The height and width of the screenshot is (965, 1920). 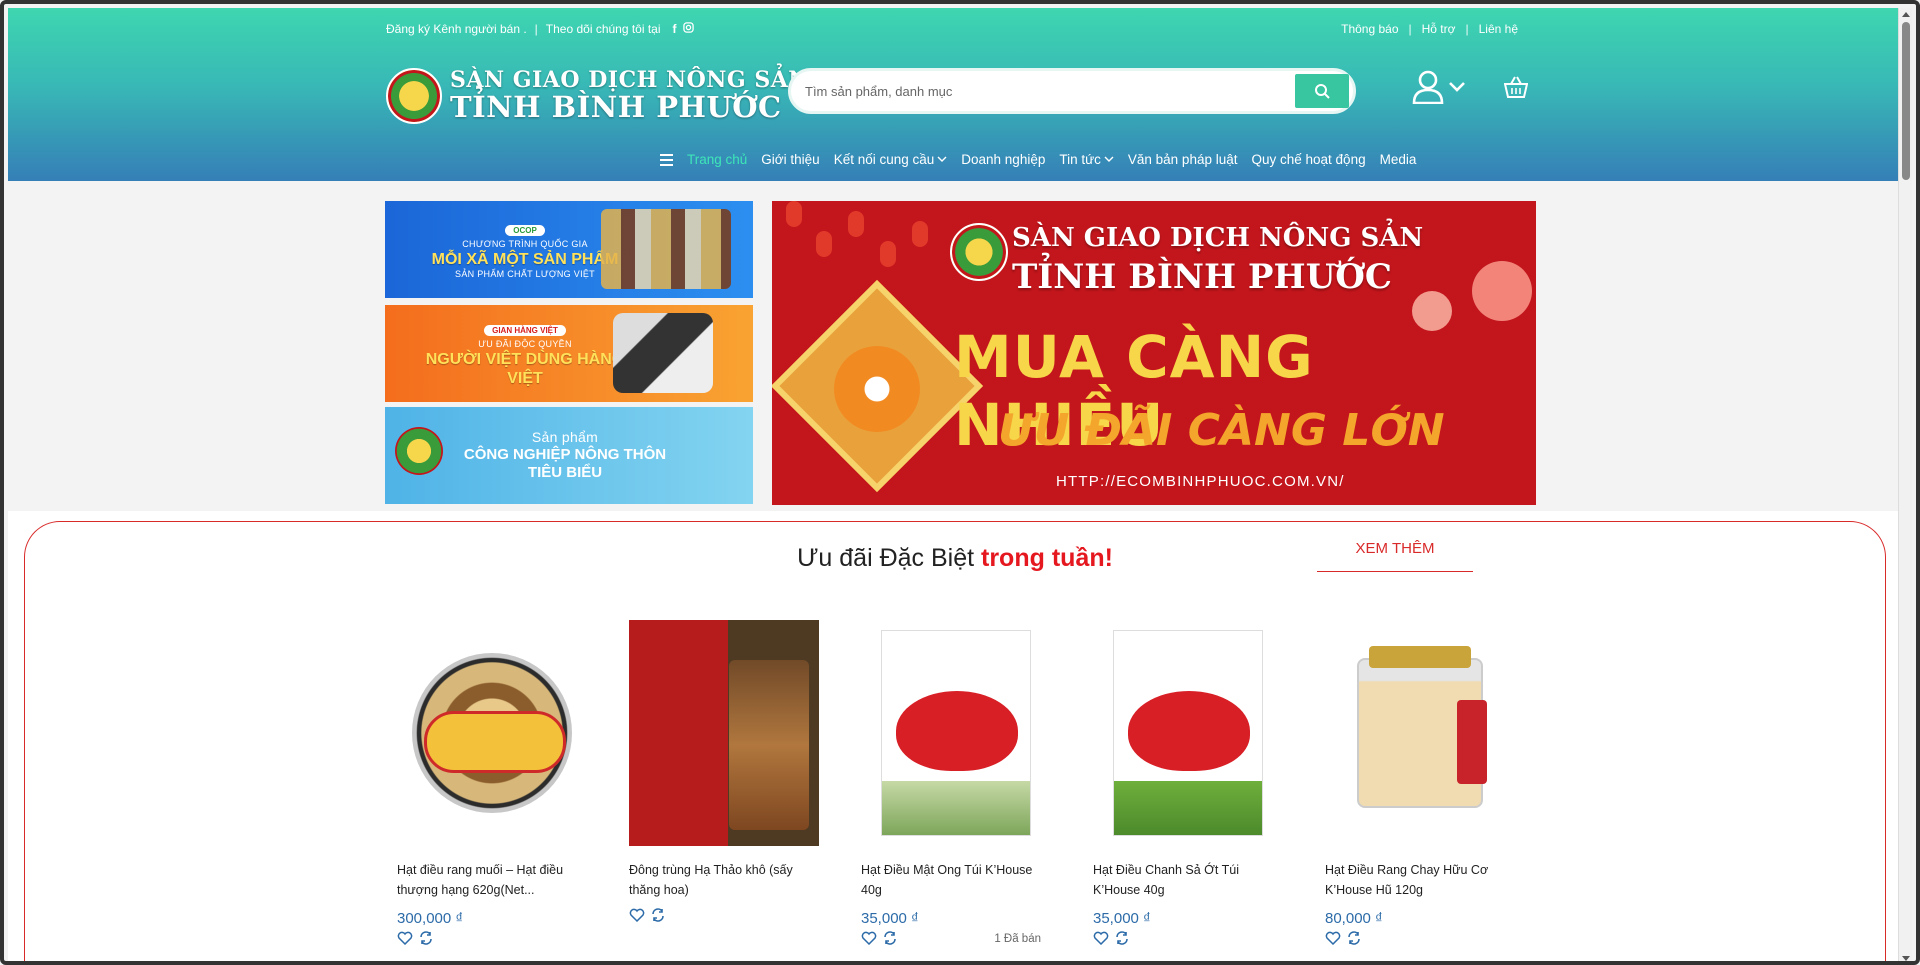 I want to click on menu-icon, so click(x=666, y=159).